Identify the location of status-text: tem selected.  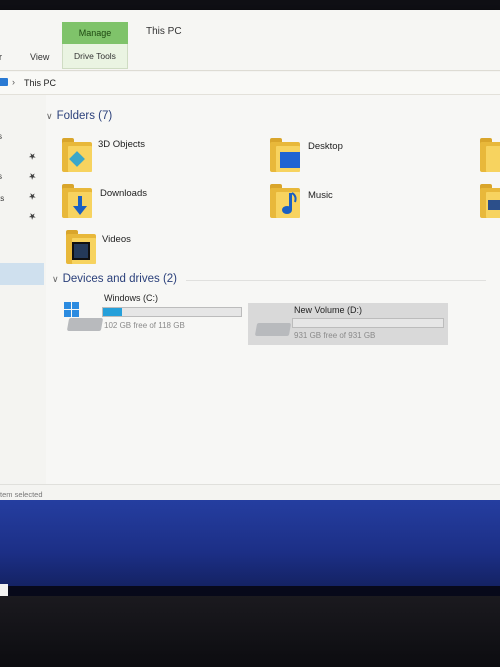
(21, 494).